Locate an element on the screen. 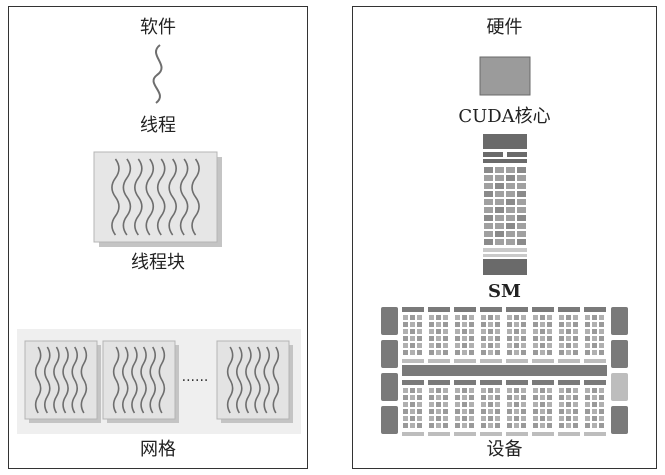 The width and height of the screenshot is (665, 475). thread-block is located at coordinates (157, 199).